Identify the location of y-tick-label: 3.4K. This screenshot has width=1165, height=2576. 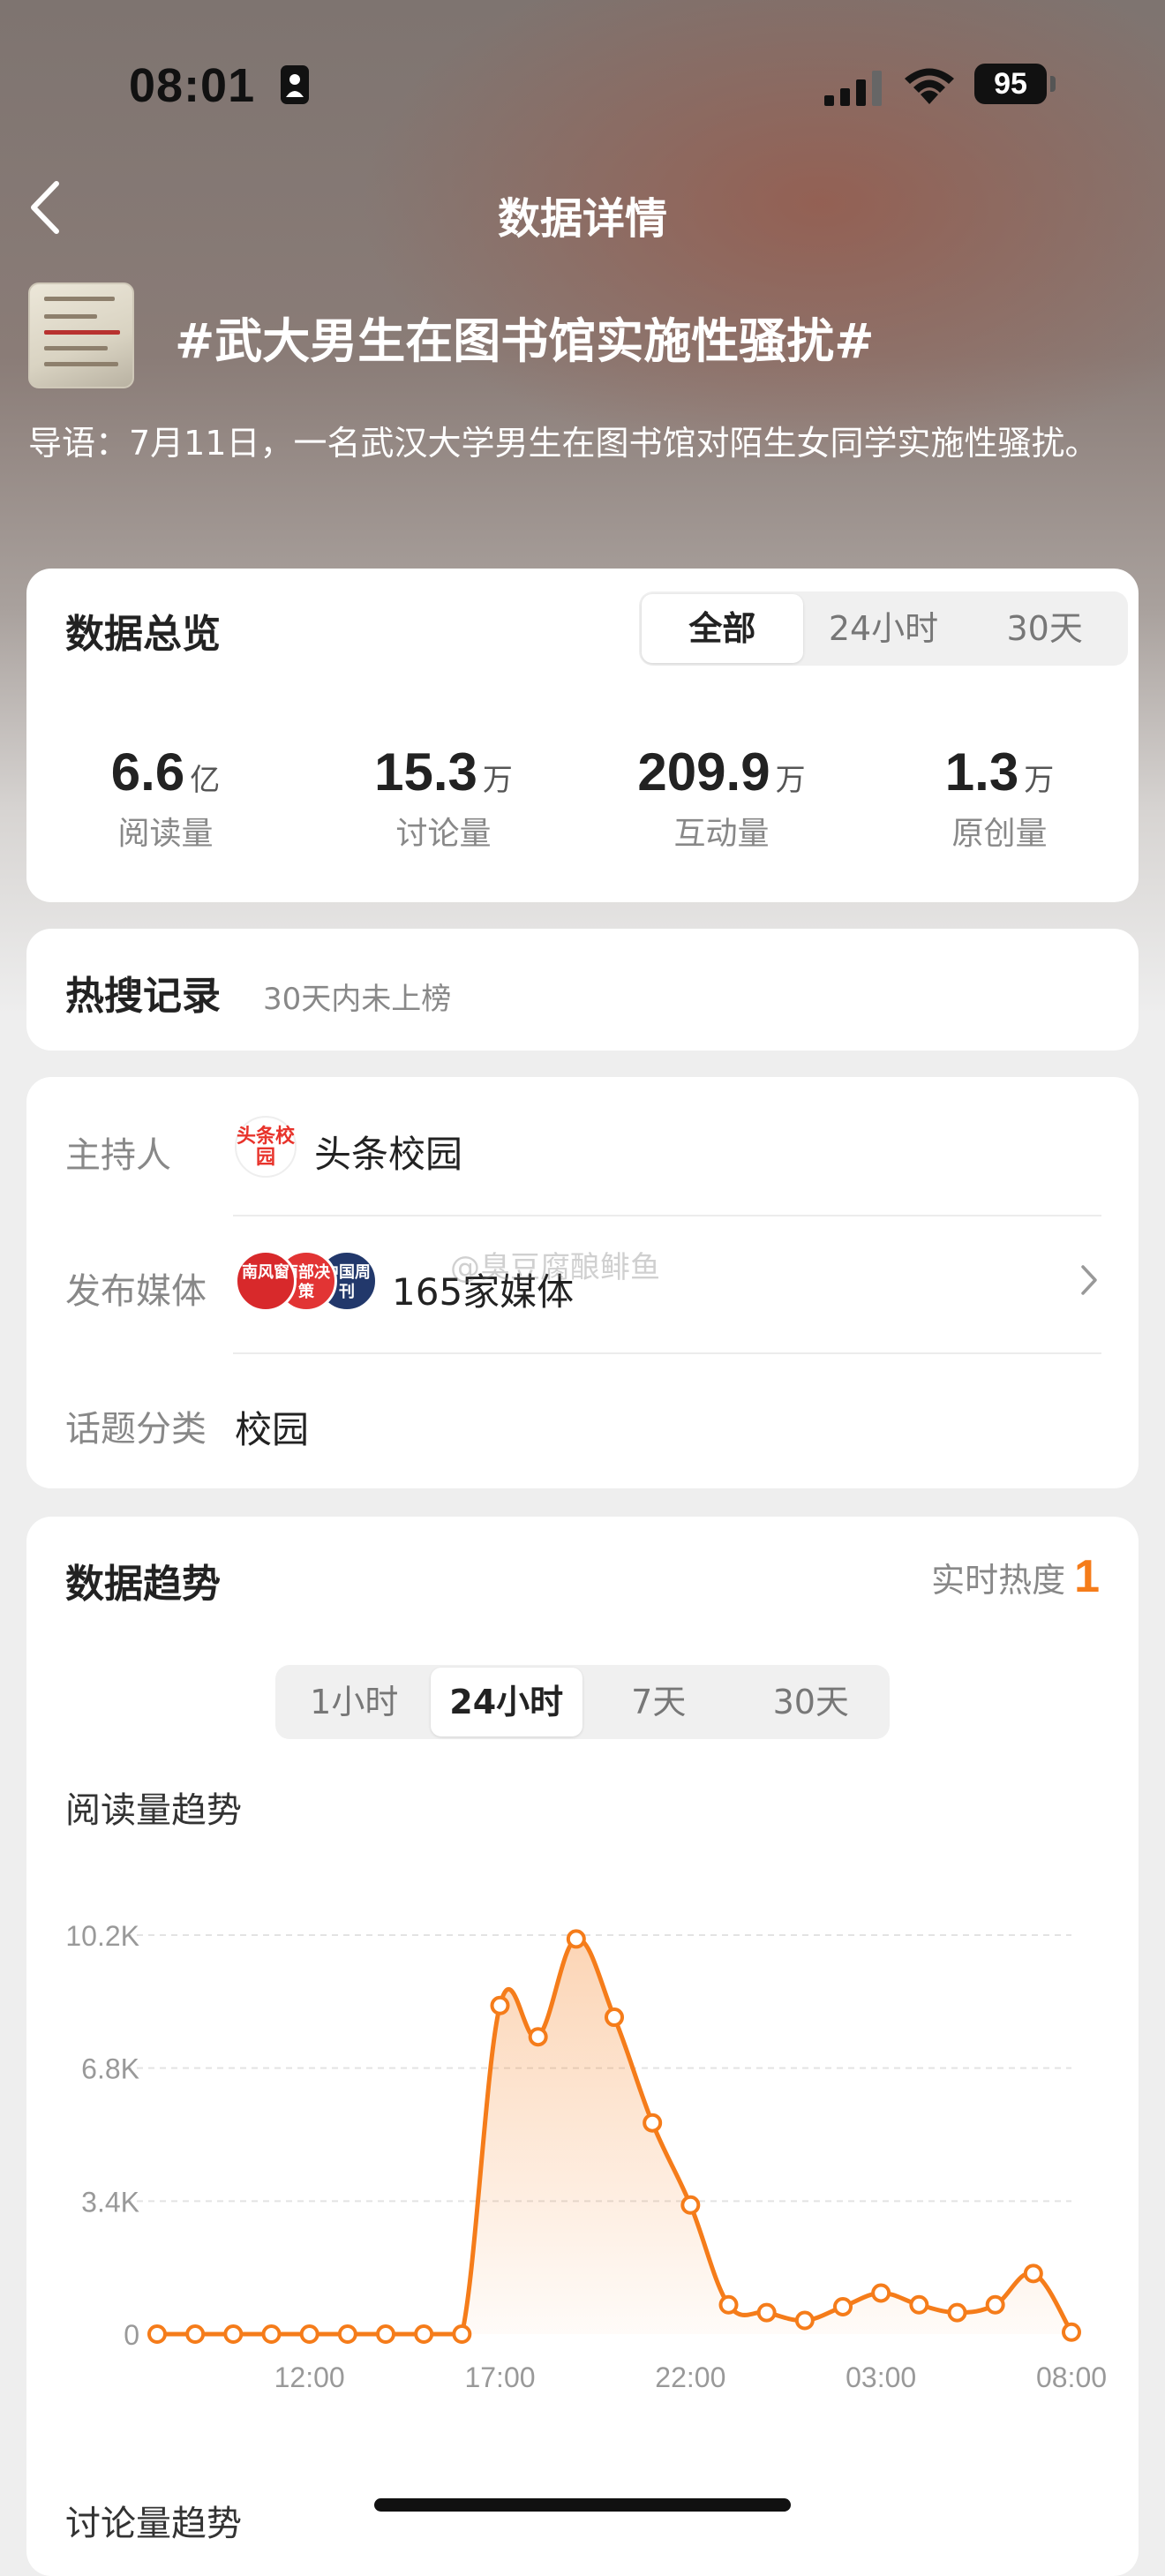
(110, 2202).